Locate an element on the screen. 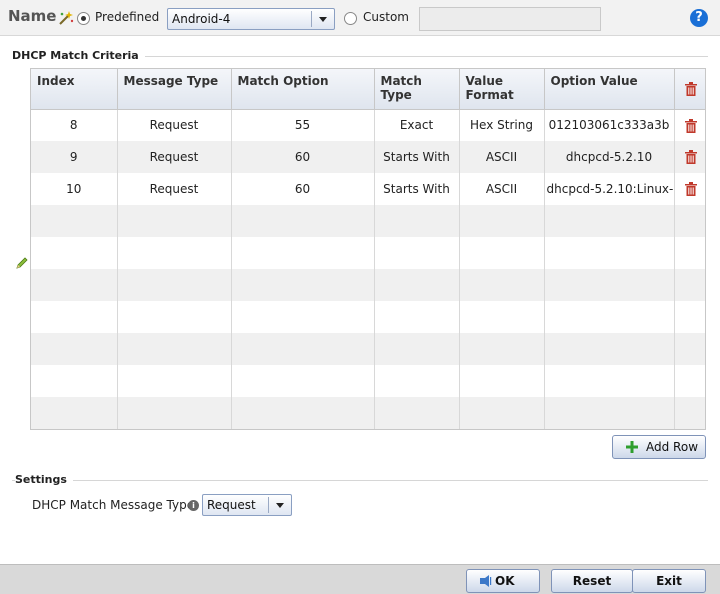 This screenshot has width=720, height=594. reset-button: Reset is located at coordinates (592, 581).